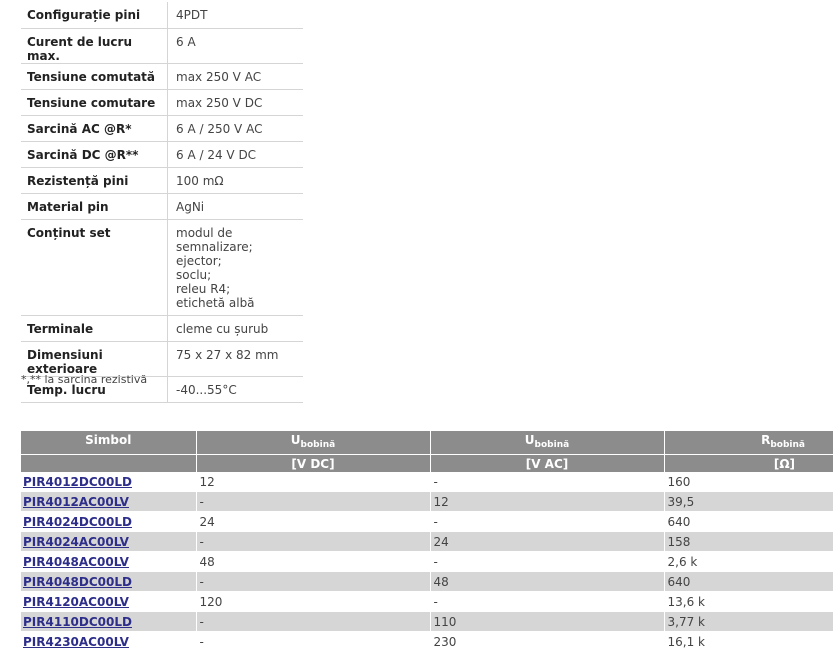 This screenshot has width=833, height=652. Describe the element at coordinates (546, 463) in the screenshot. I see `header-unit-vac: [V AC]` at that location.